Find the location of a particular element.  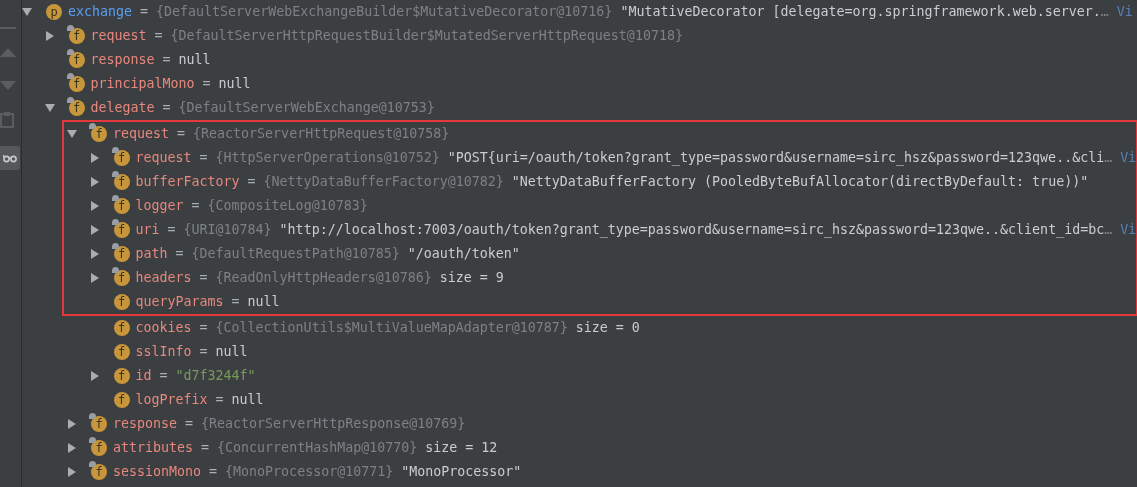

object-type: {ConcurrentHashMap@10770} is located at coordinates (317, 448).